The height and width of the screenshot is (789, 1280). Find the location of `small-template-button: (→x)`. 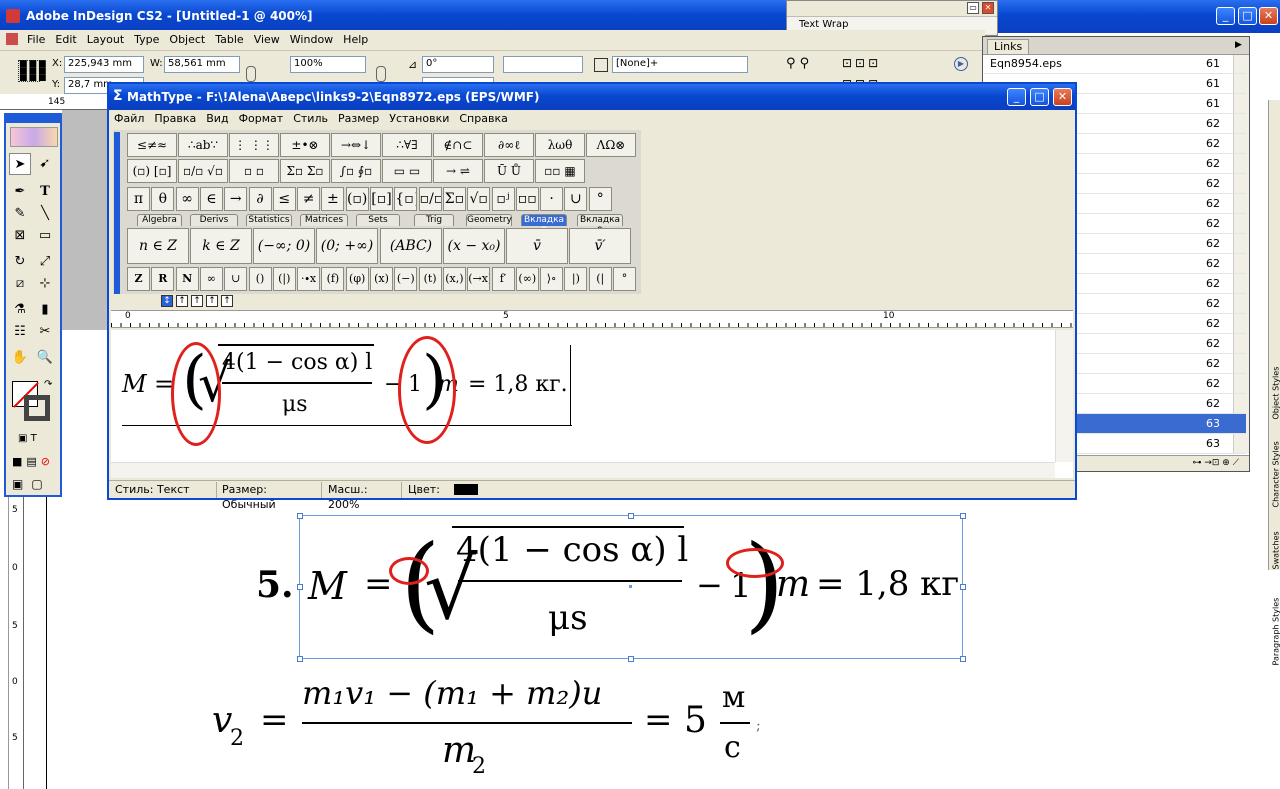

small-template-button: (→x) is located at coordinates (479, 279).